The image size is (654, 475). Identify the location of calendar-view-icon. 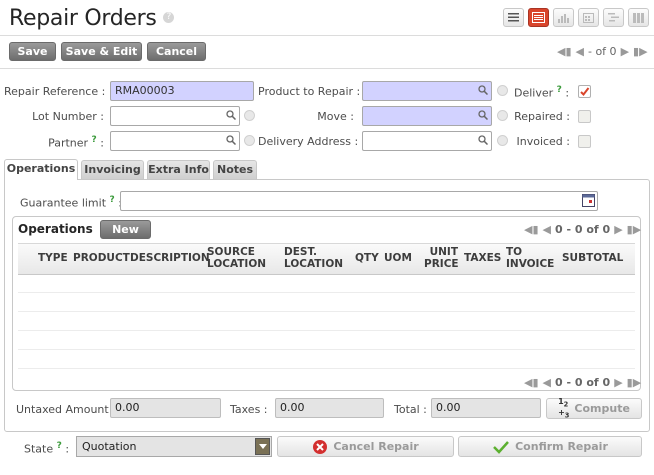
(588, 17).